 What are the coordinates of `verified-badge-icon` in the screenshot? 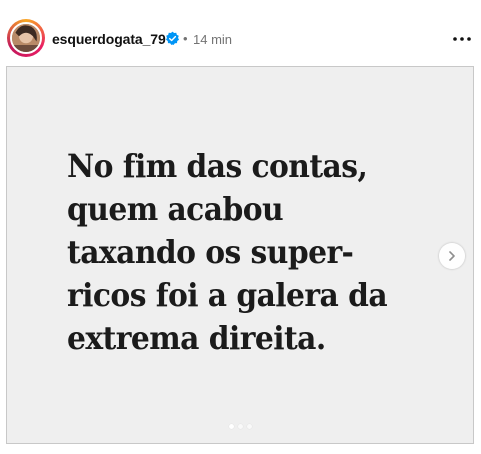 It's located at (172, 38).